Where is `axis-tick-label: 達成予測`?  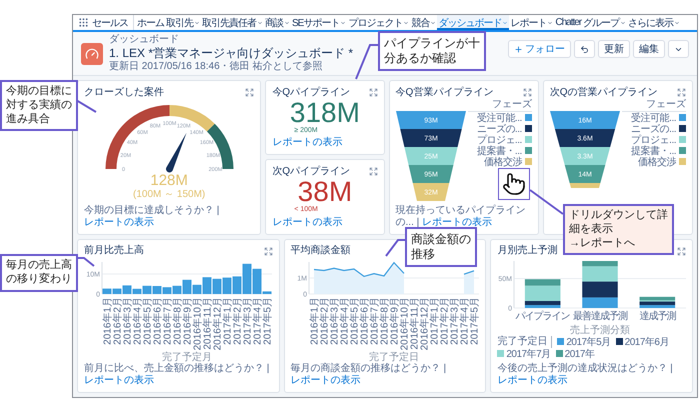
axis-tick-label: 達成予測 is located at coordinates (658, 316).